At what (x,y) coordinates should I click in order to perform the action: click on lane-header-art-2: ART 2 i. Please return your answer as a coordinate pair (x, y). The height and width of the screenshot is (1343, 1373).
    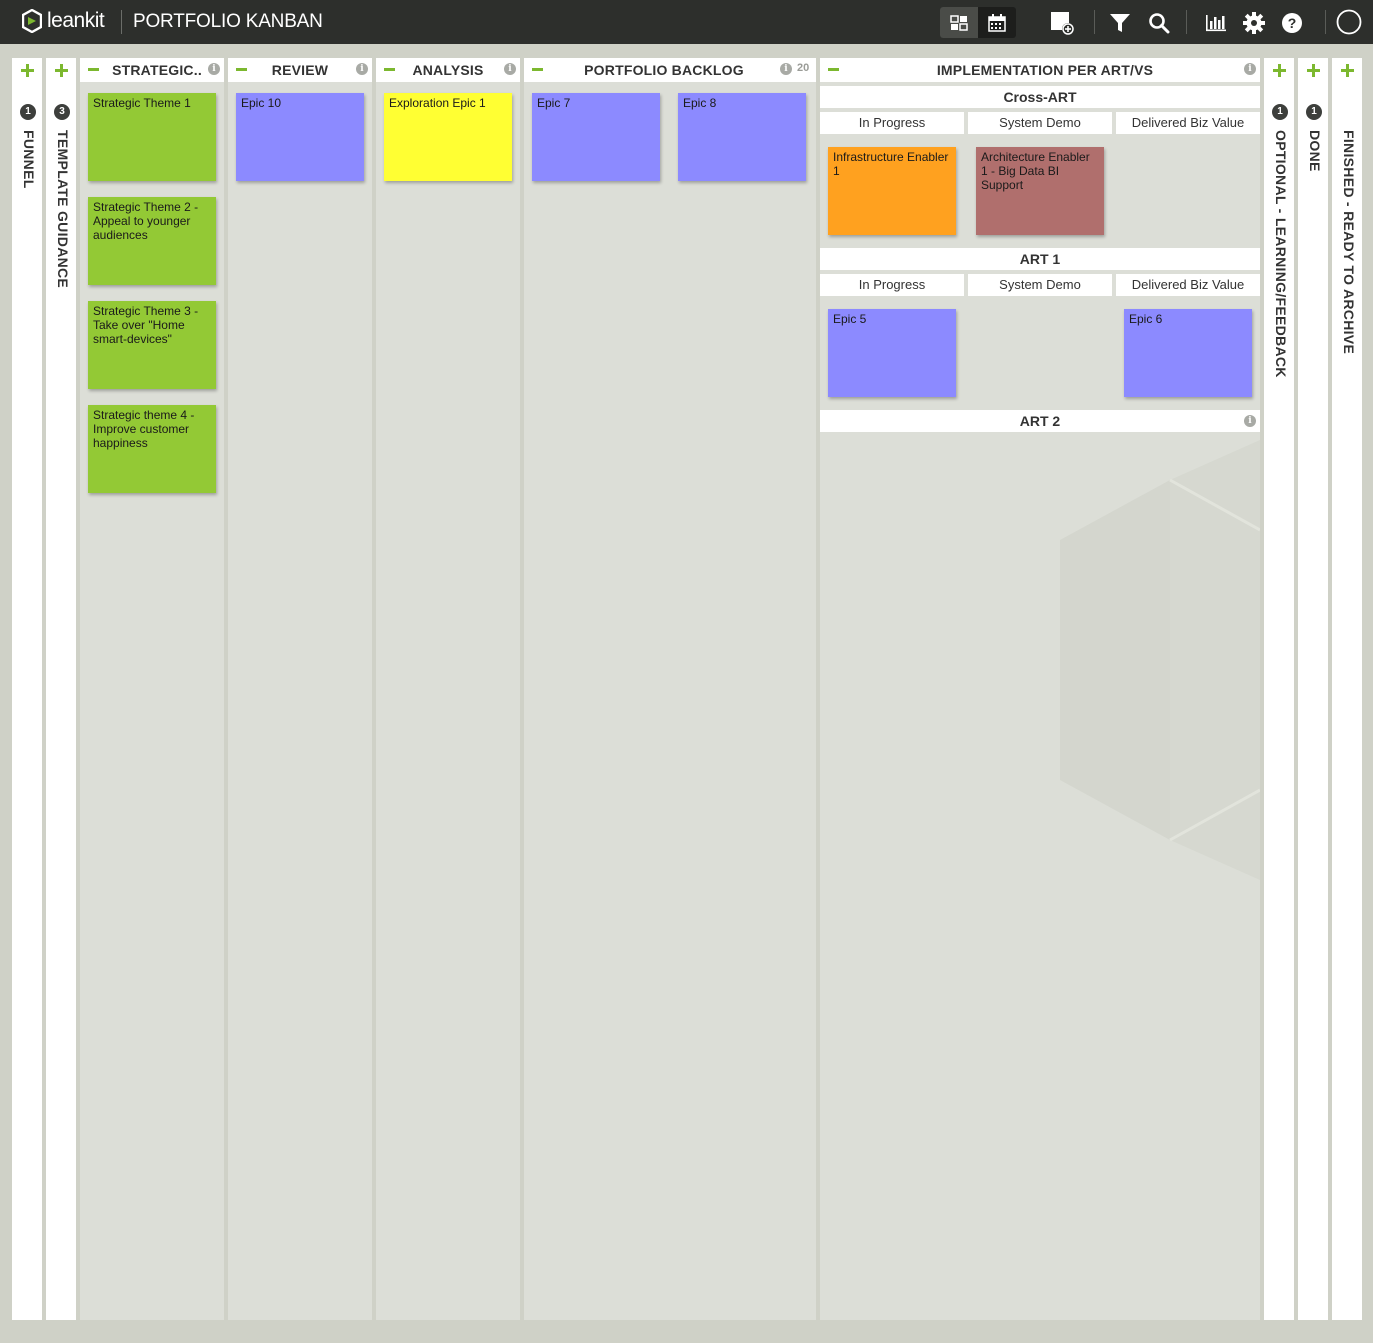
    Looking at the image, I should click on (1040, 421).